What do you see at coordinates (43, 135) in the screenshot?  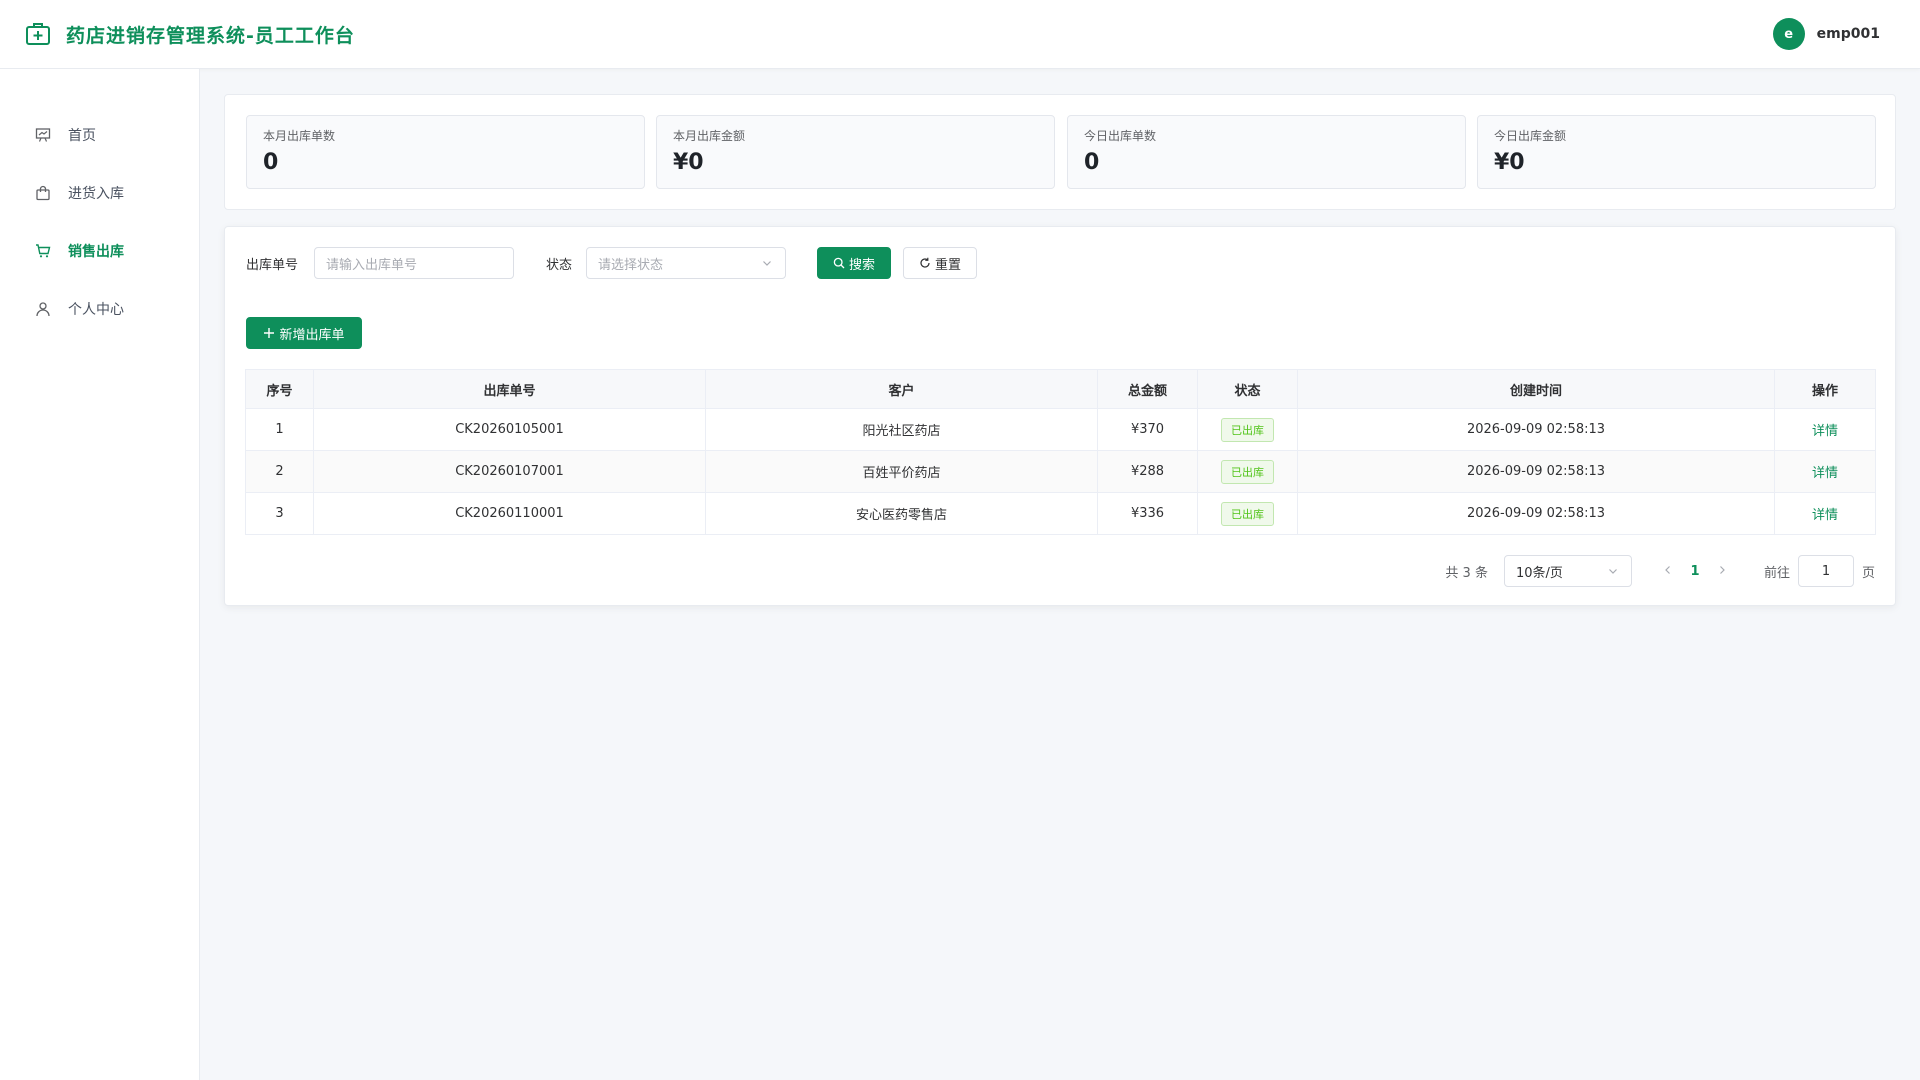 I see `presentation-icon` at bounding box center [43, 135].